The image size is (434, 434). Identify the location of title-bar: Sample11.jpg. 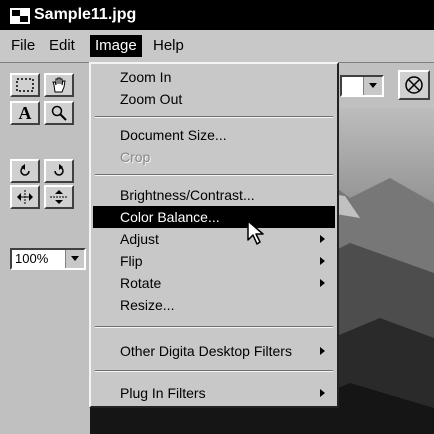
(217, 15).